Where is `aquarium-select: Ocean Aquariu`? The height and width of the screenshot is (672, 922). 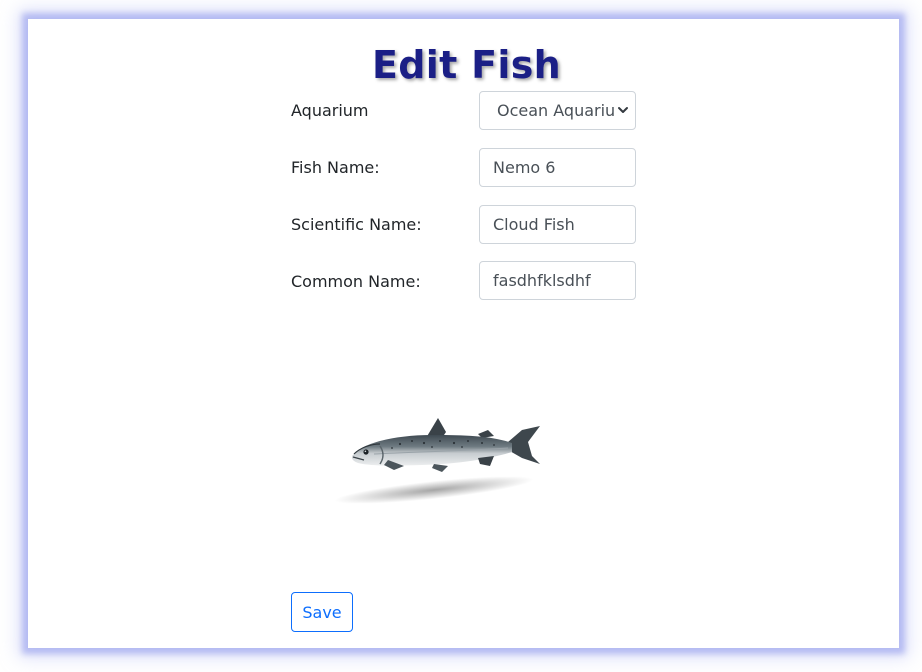
aquarium-select: Ocean Aquariu is located at coordinates (557, 110).